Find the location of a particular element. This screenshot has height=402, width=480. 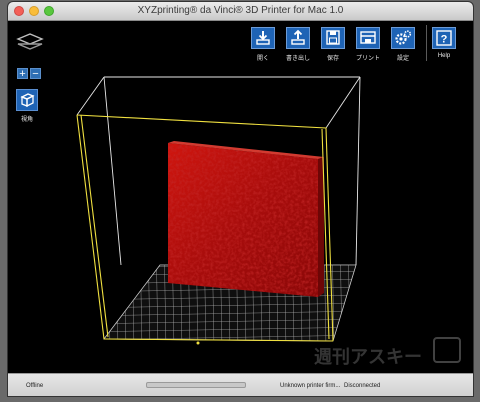

connection-state: Offline is located at coordinates (35, 386).